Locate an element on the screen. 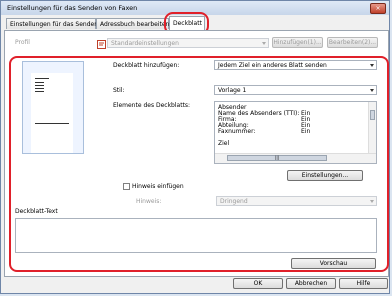 The width and height of the screenshot is (392, 296). element-state: Ein is located at coordinates (306, 131).